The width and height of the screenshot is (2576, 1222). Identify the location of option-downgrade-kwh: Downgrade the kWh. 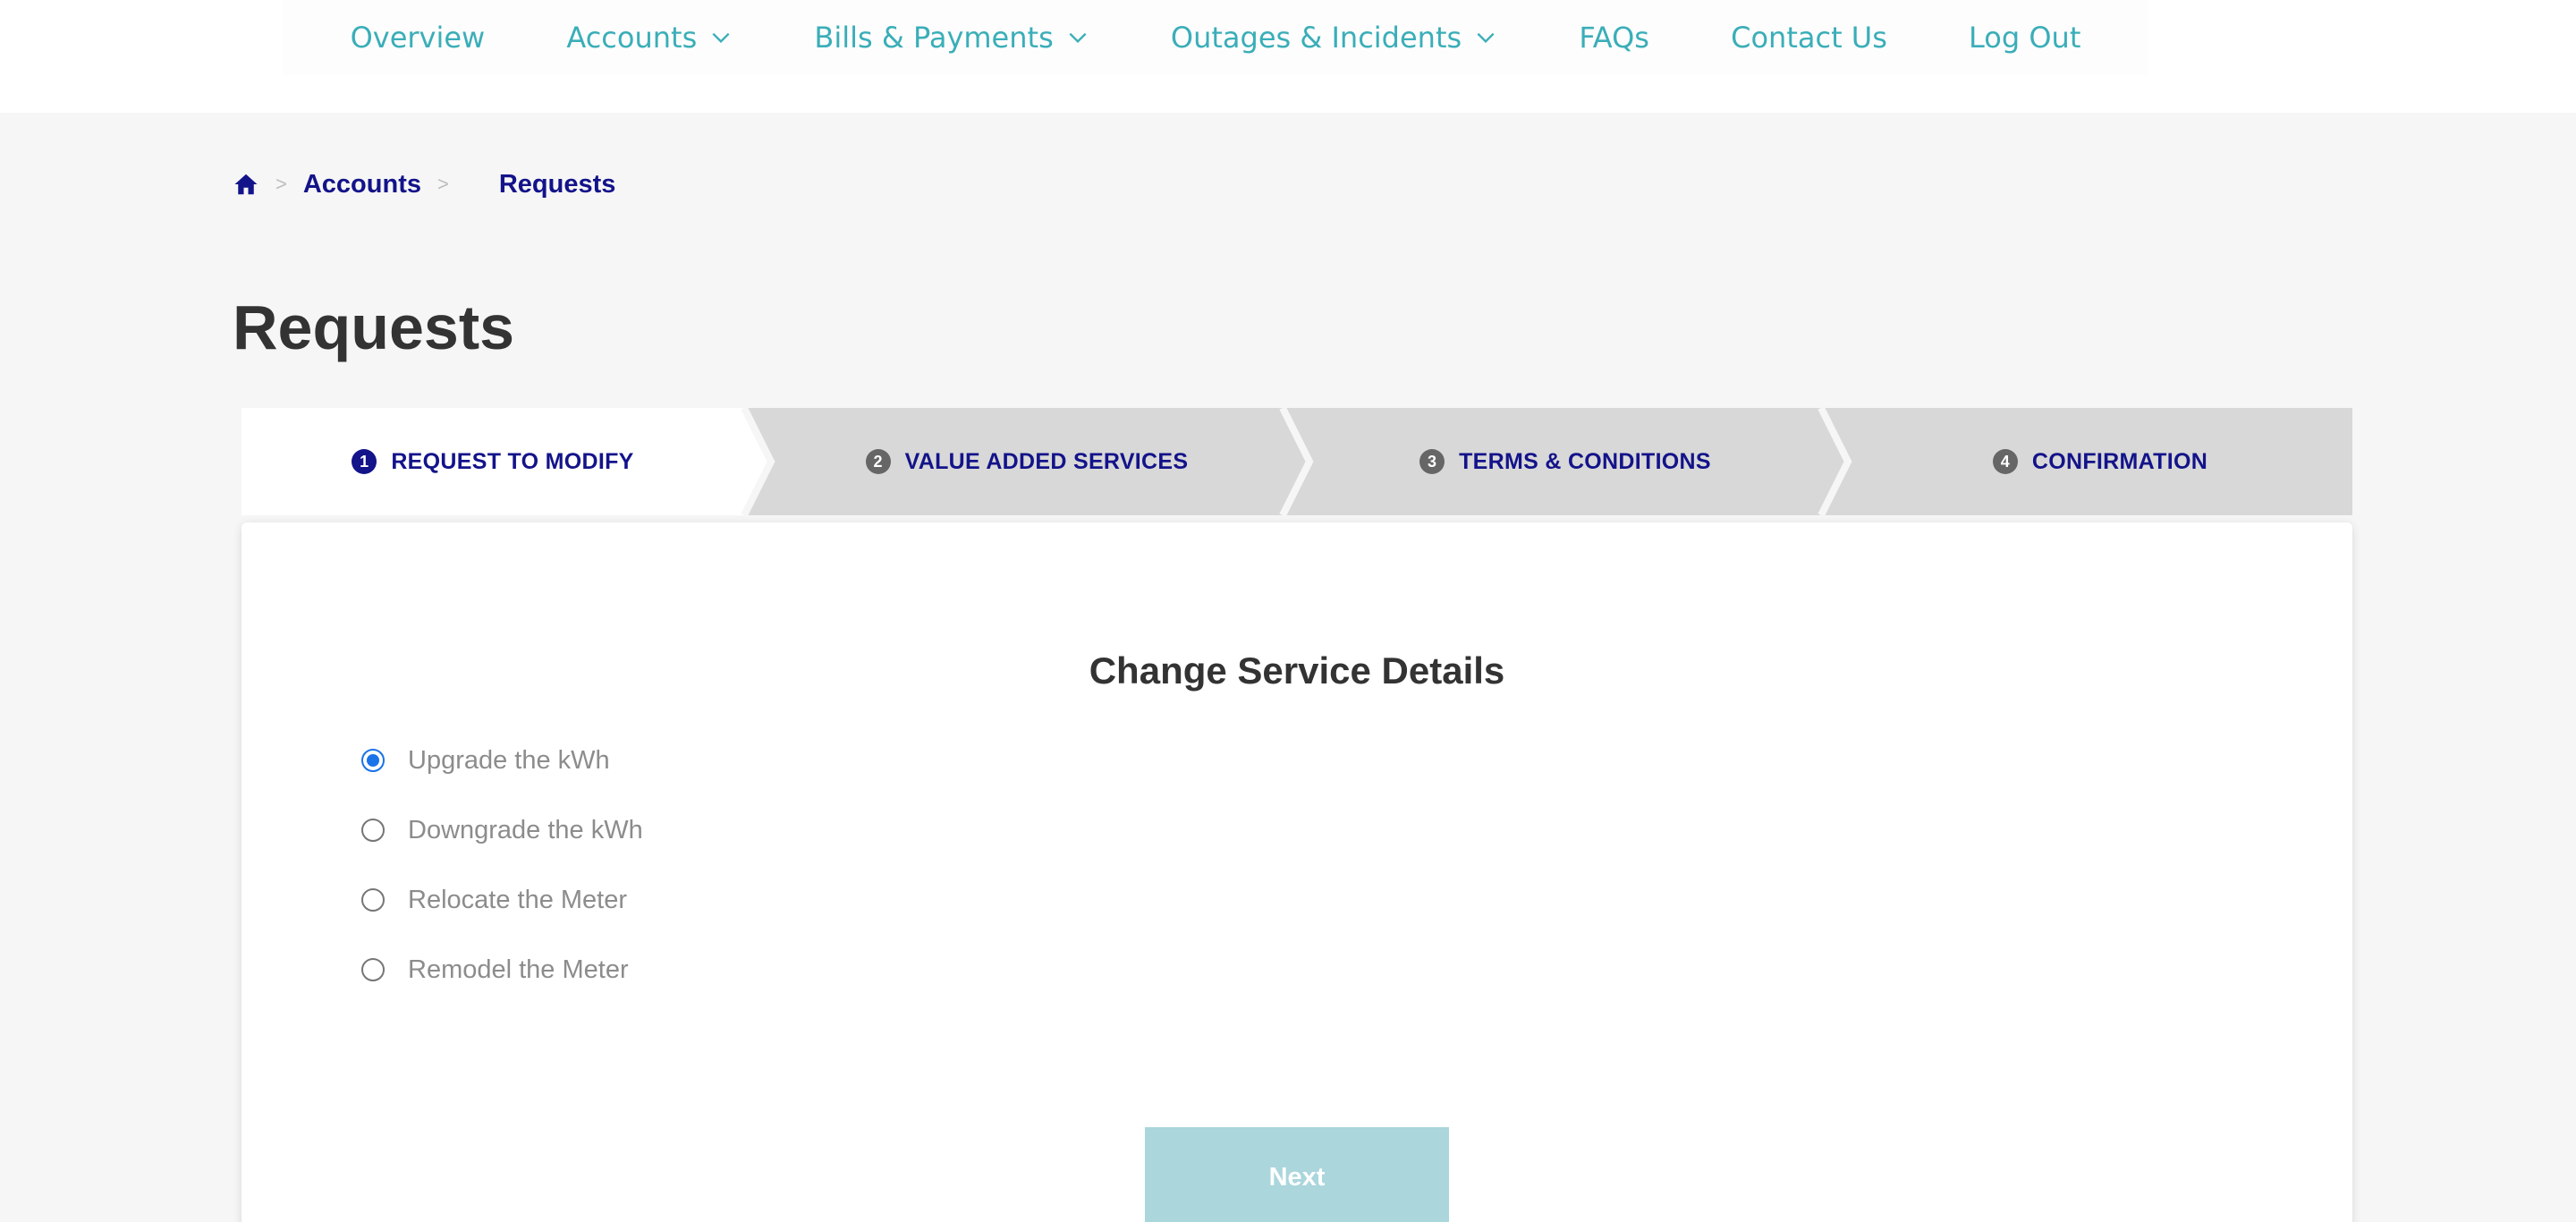
(502, 830).